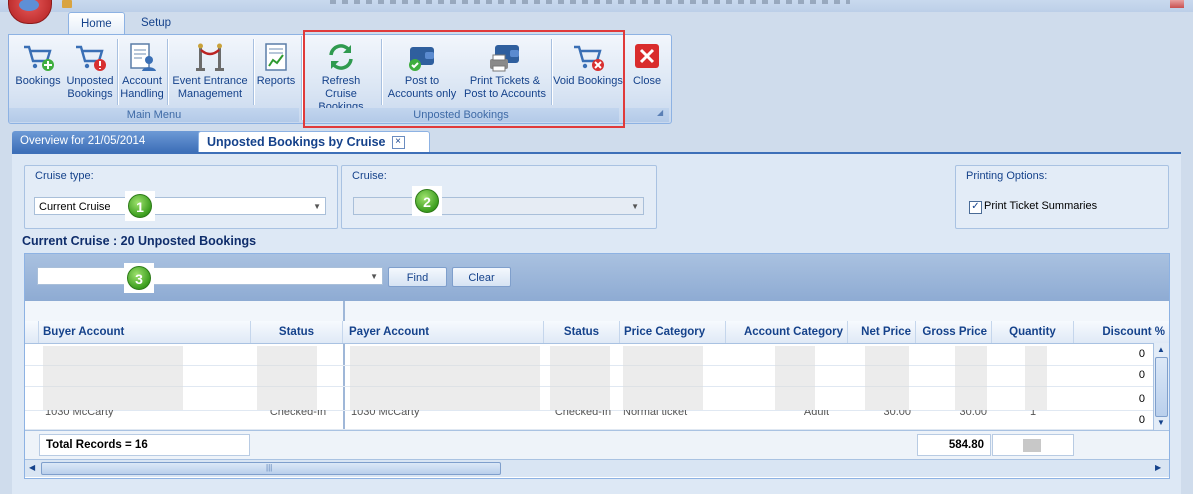 The height and width of the screenshot is (494, 1193). Describe the element at coordinates (1121, 332) in the screenshot. I see `column-header-discount: Discount %` at that location.